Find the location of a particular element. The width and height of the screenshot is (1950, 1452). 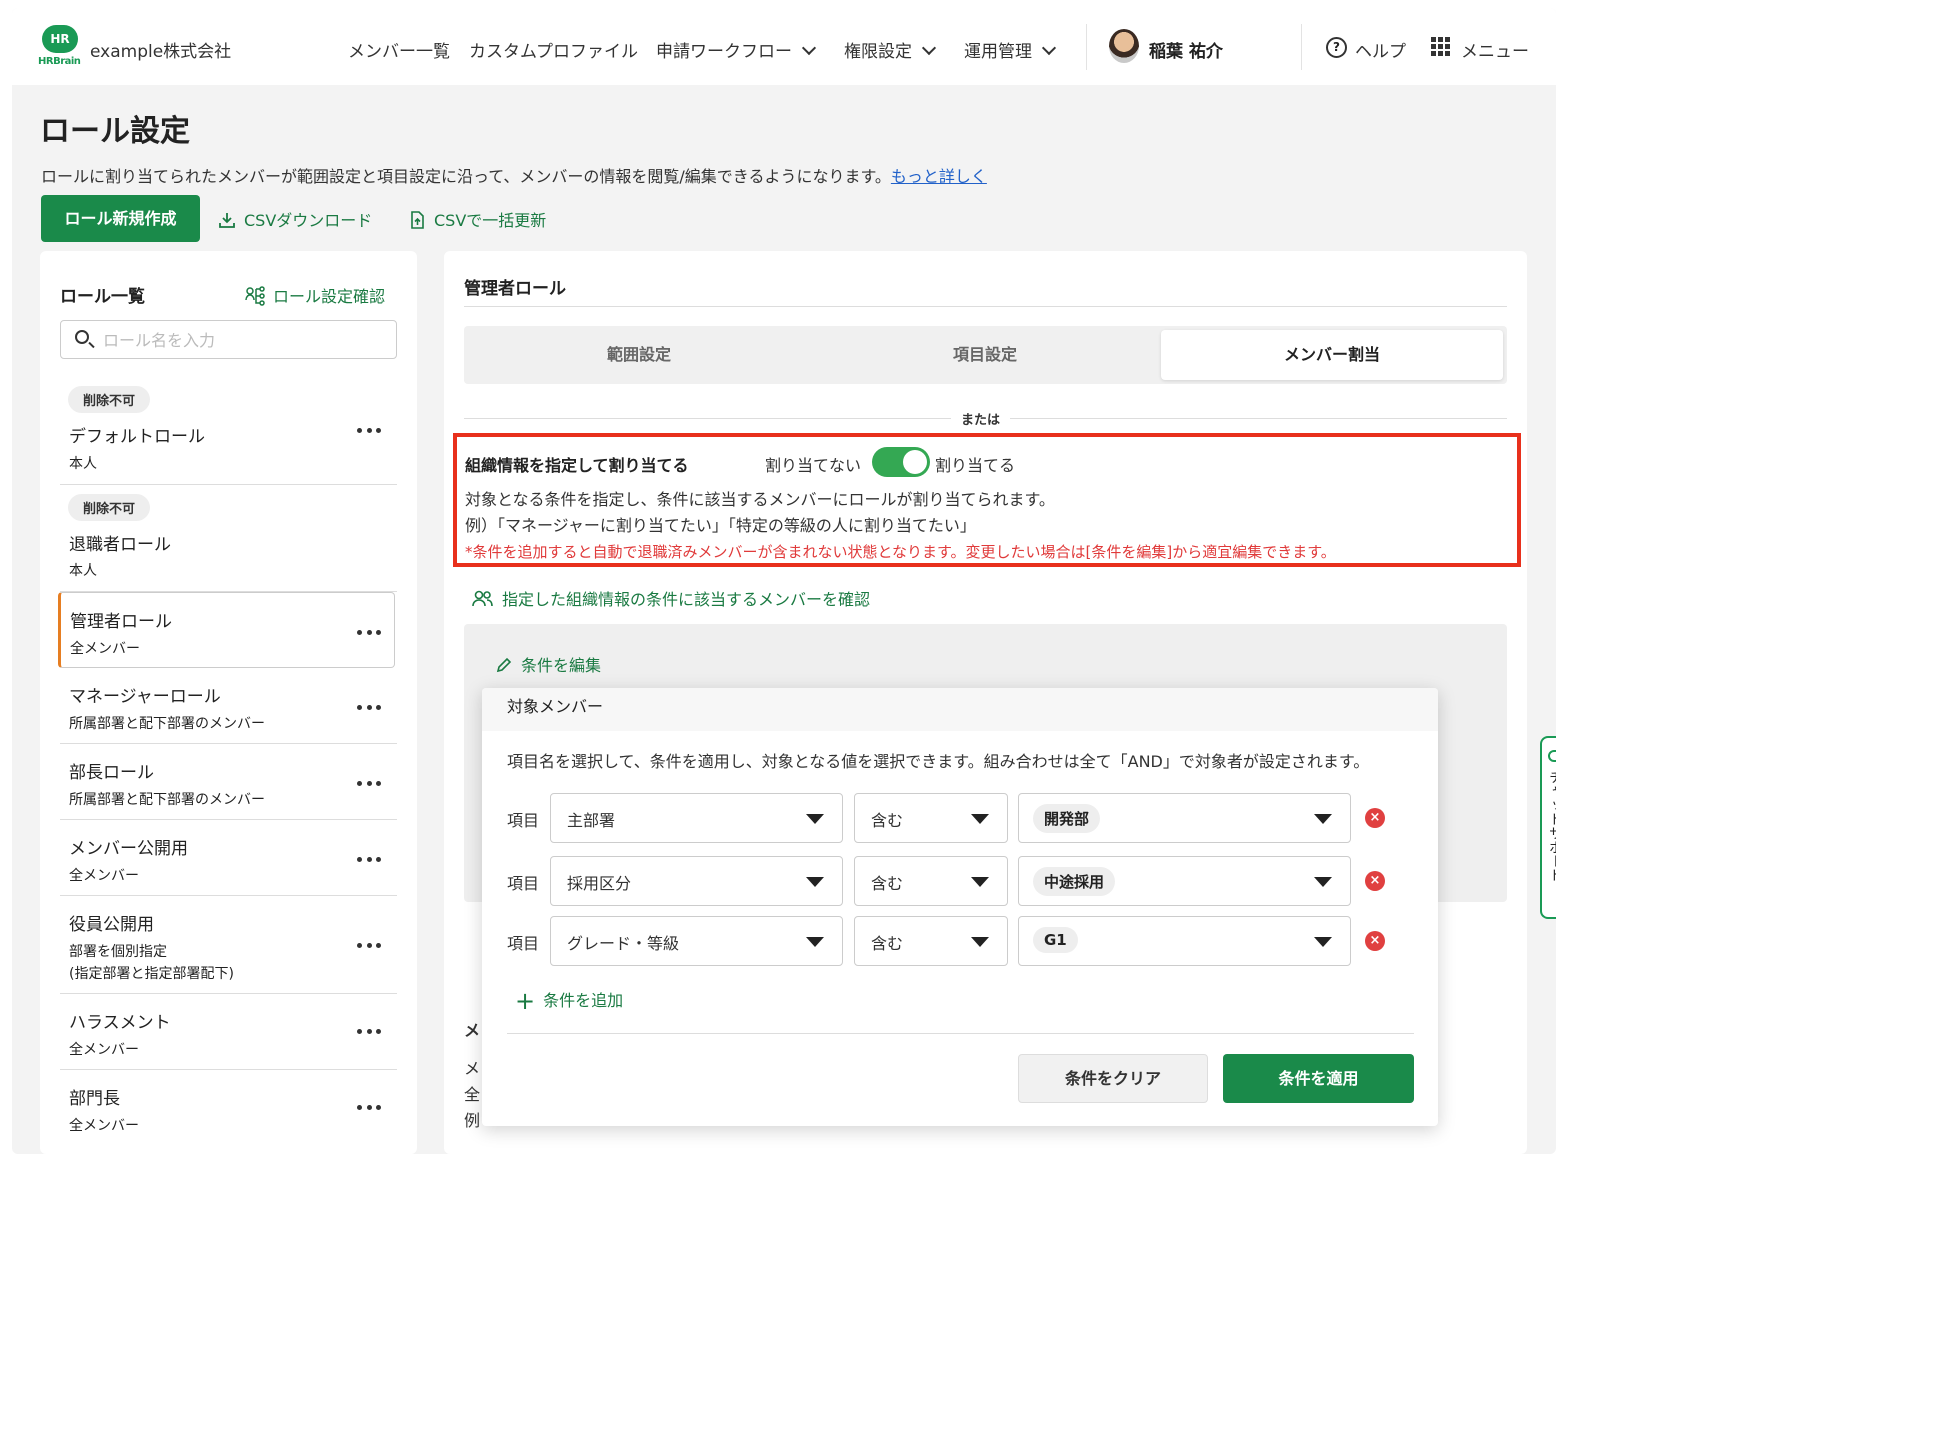

menu-link: メニュー is located at coordinates (1495, 49).